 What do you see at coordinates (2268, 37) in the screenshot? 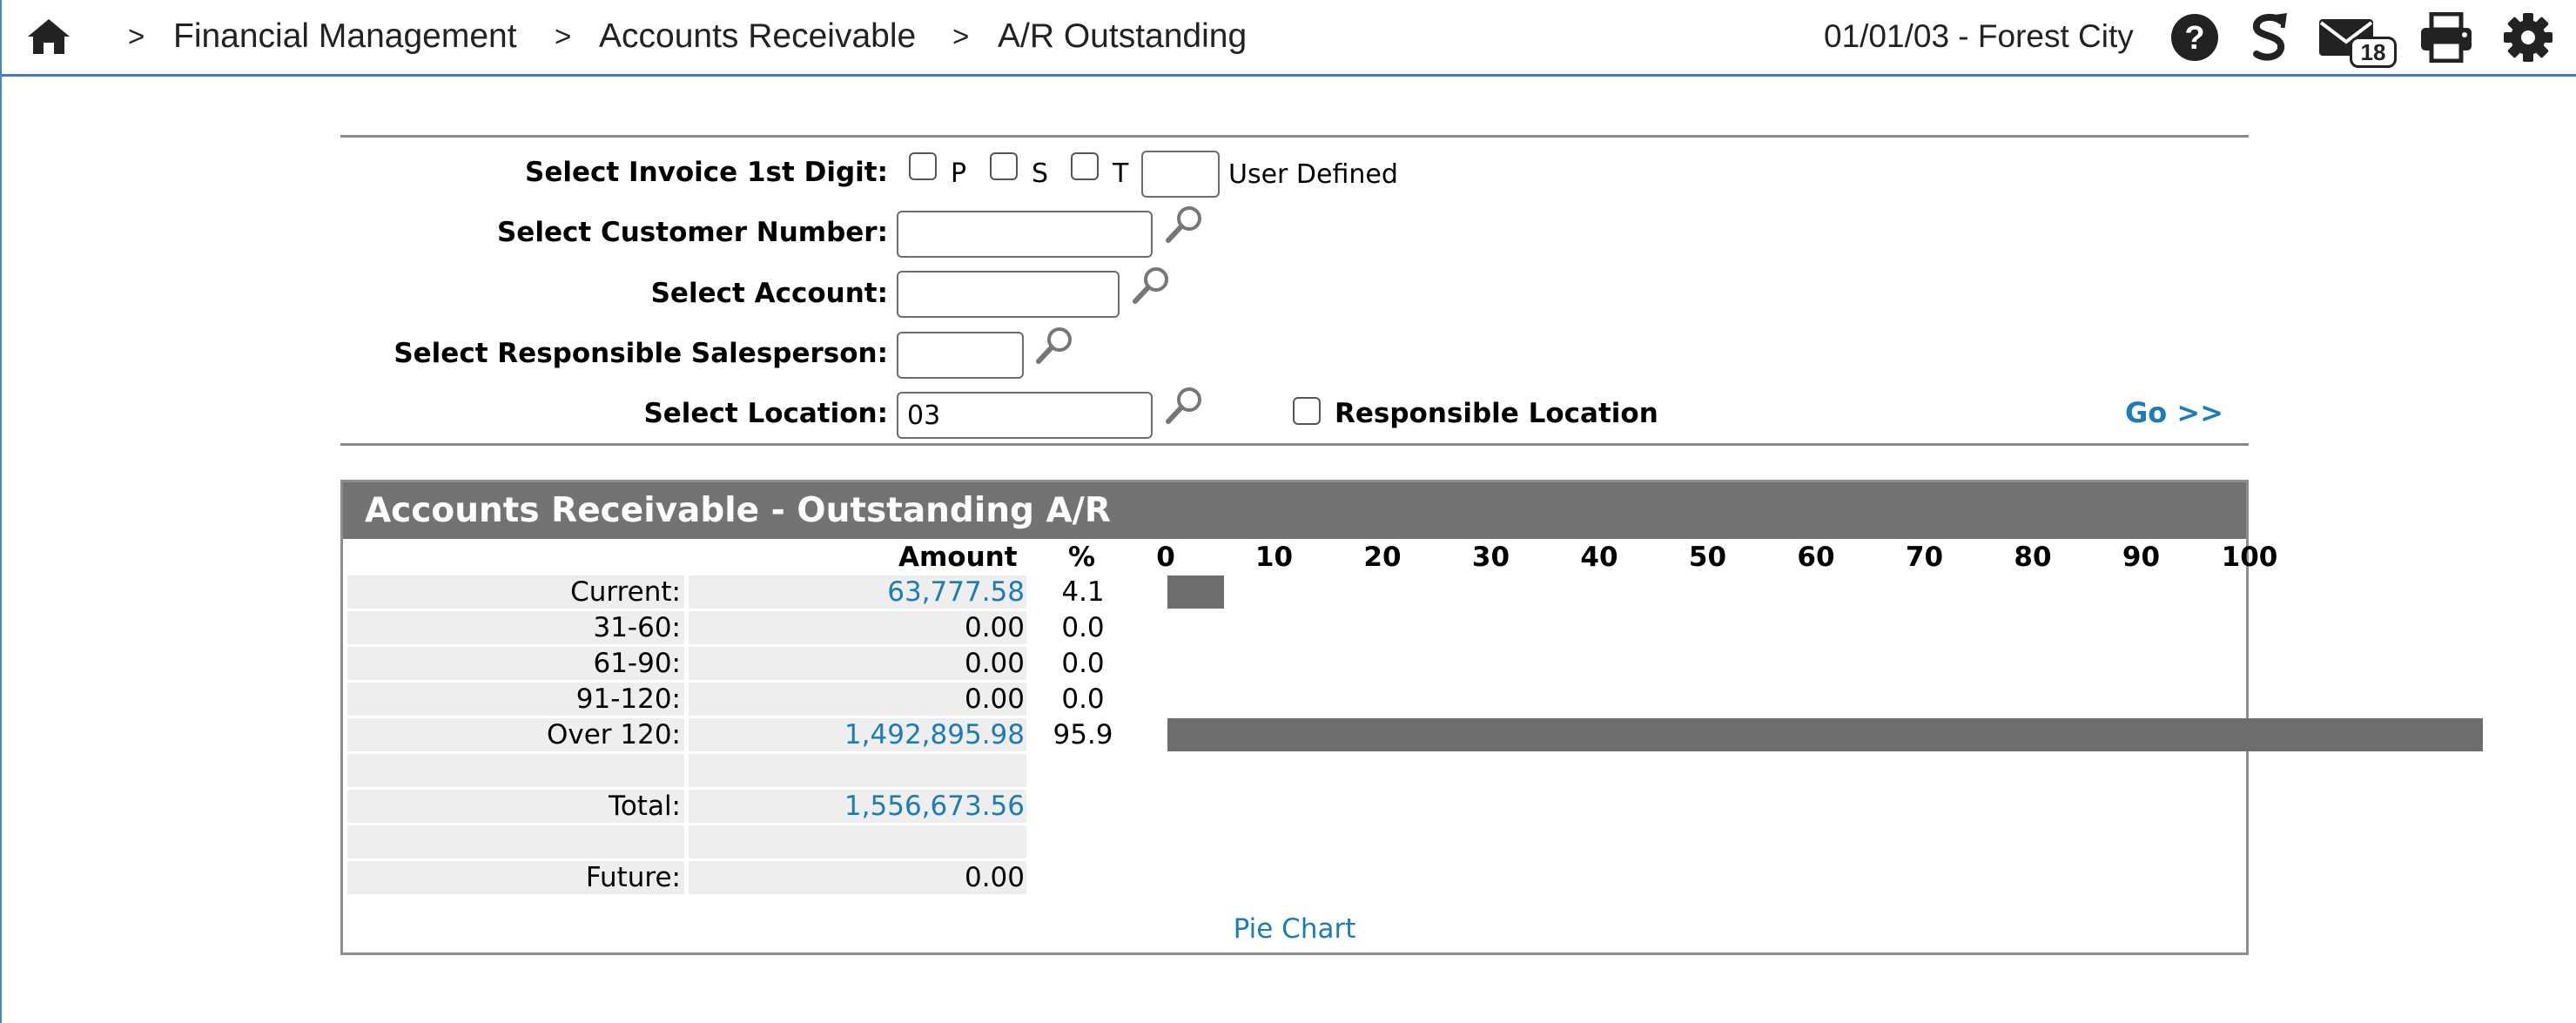
I see `s-logo-icon` at bounding box center [2268, 37].